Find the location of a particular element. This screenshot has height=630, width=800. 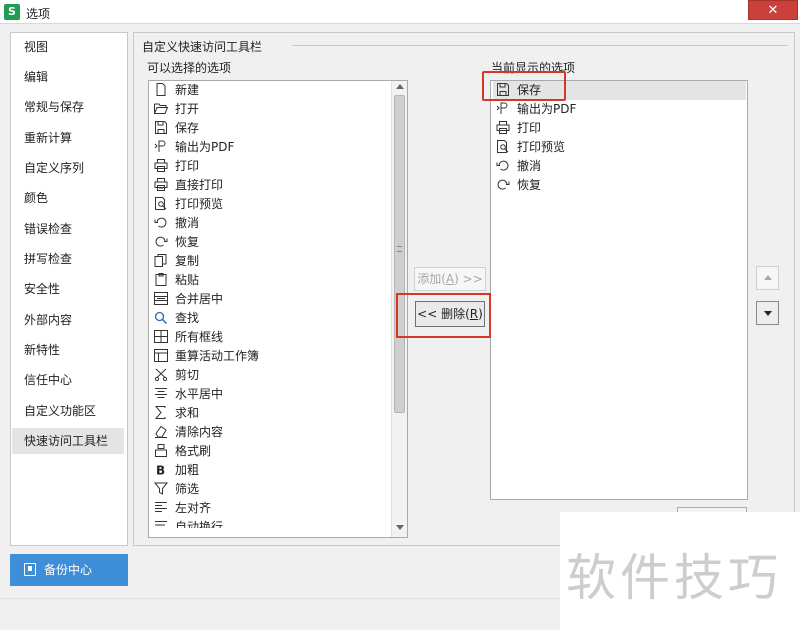

list-item: 保存 is located at coordinates (175, 128).